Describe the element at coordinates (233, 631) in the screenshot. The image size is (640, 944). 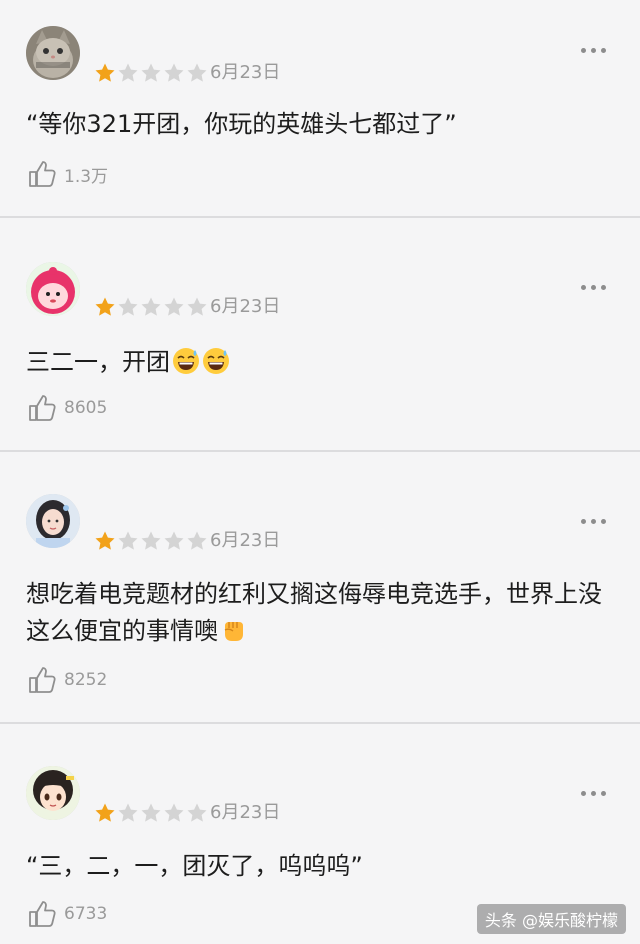
I see `fist-emoji` at that location.